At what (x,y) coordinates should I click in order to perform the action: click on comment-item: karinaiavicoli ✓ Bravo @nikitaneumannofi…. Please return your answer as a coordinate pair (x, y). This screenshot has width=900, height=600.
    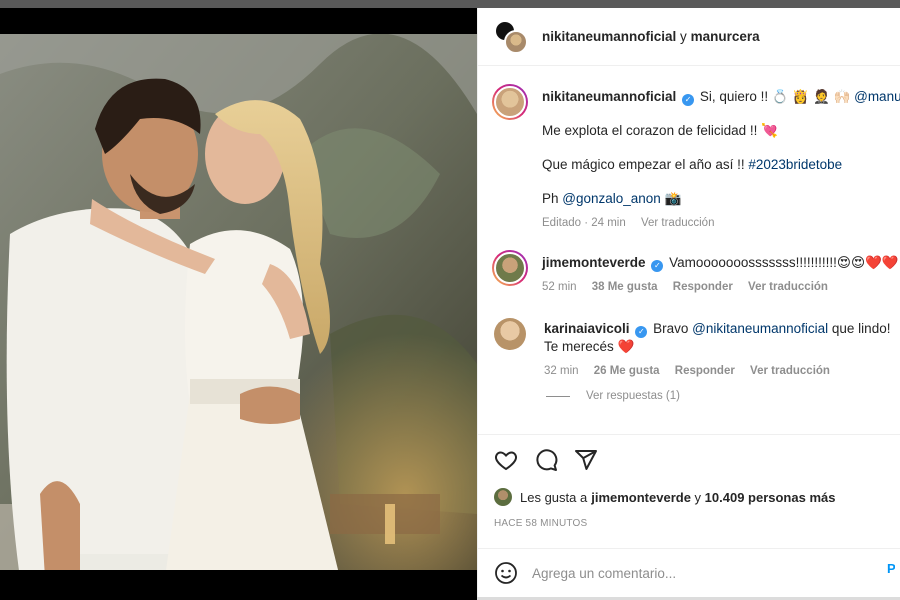
    Looking at the image, I should click on (696, 348).